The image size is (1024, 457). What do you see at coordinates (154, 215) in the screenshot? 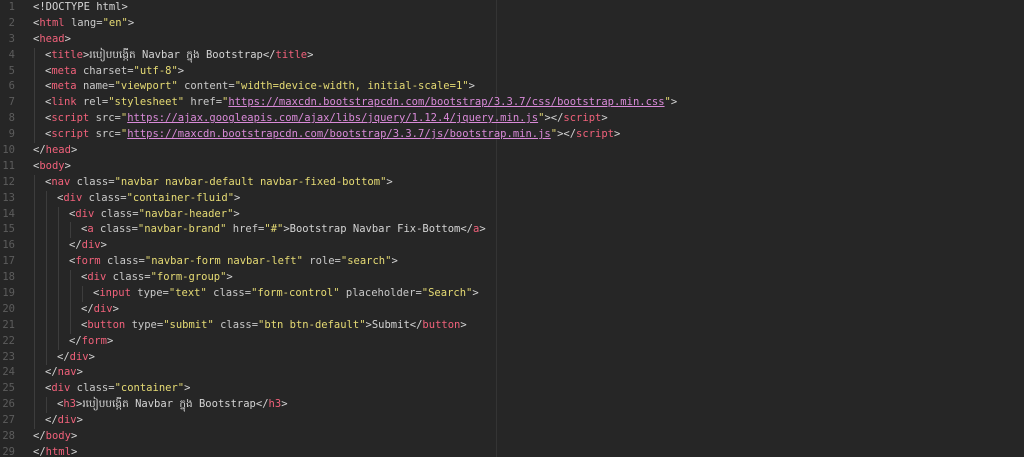
I see `code-text: <div class="navbar-header">` at bounding box center [154, 215].